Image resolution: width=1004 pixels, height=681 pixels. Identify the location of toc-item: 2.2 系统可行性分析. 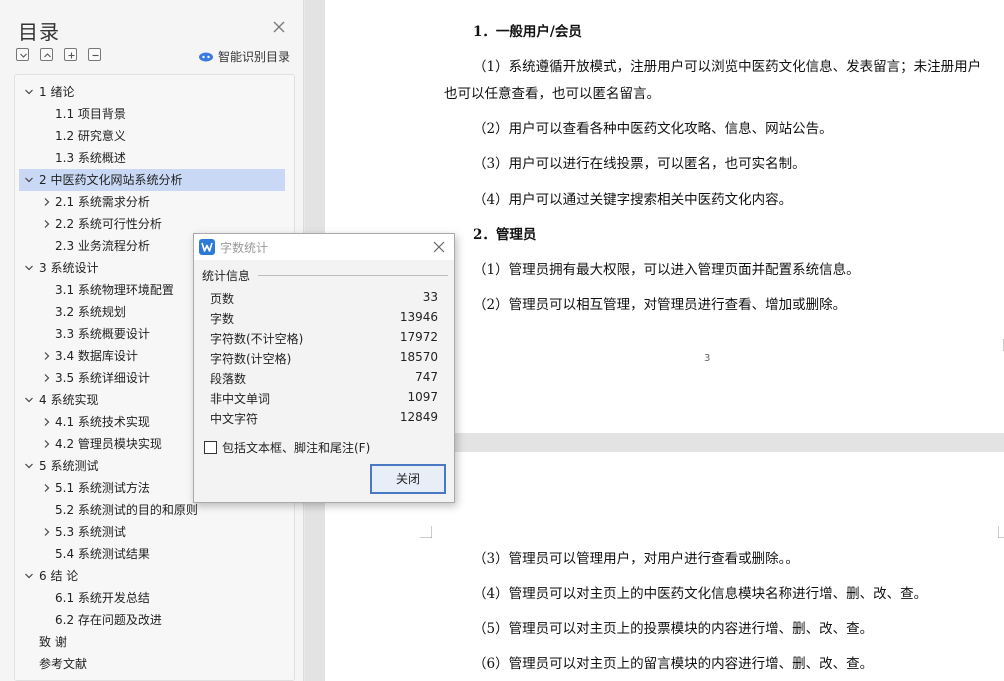
(152, 224).